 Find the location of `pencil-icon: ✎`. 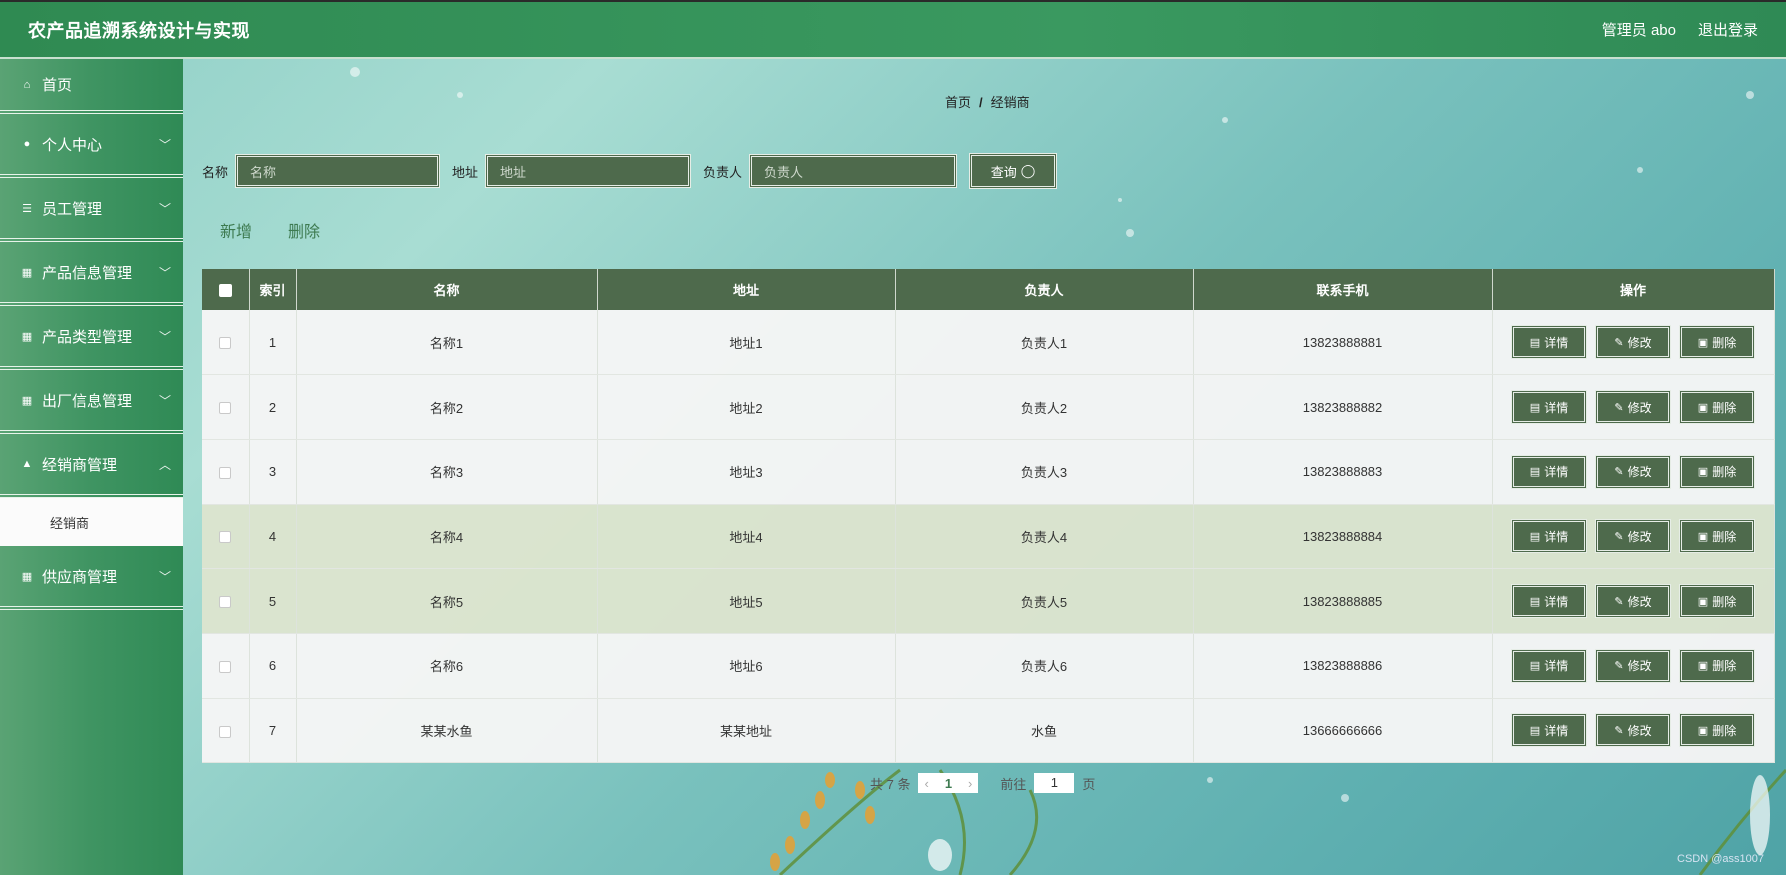

pencil-icon: ✎ is located at coordinates (1619, 730).